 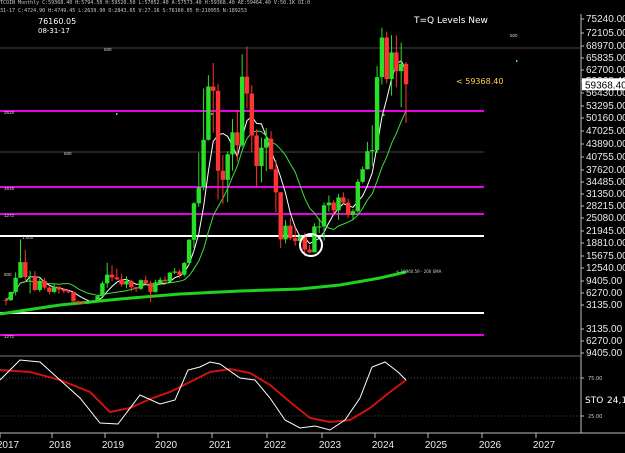 I want to click on oscillator-label: STO, so click(x=594, y=401).